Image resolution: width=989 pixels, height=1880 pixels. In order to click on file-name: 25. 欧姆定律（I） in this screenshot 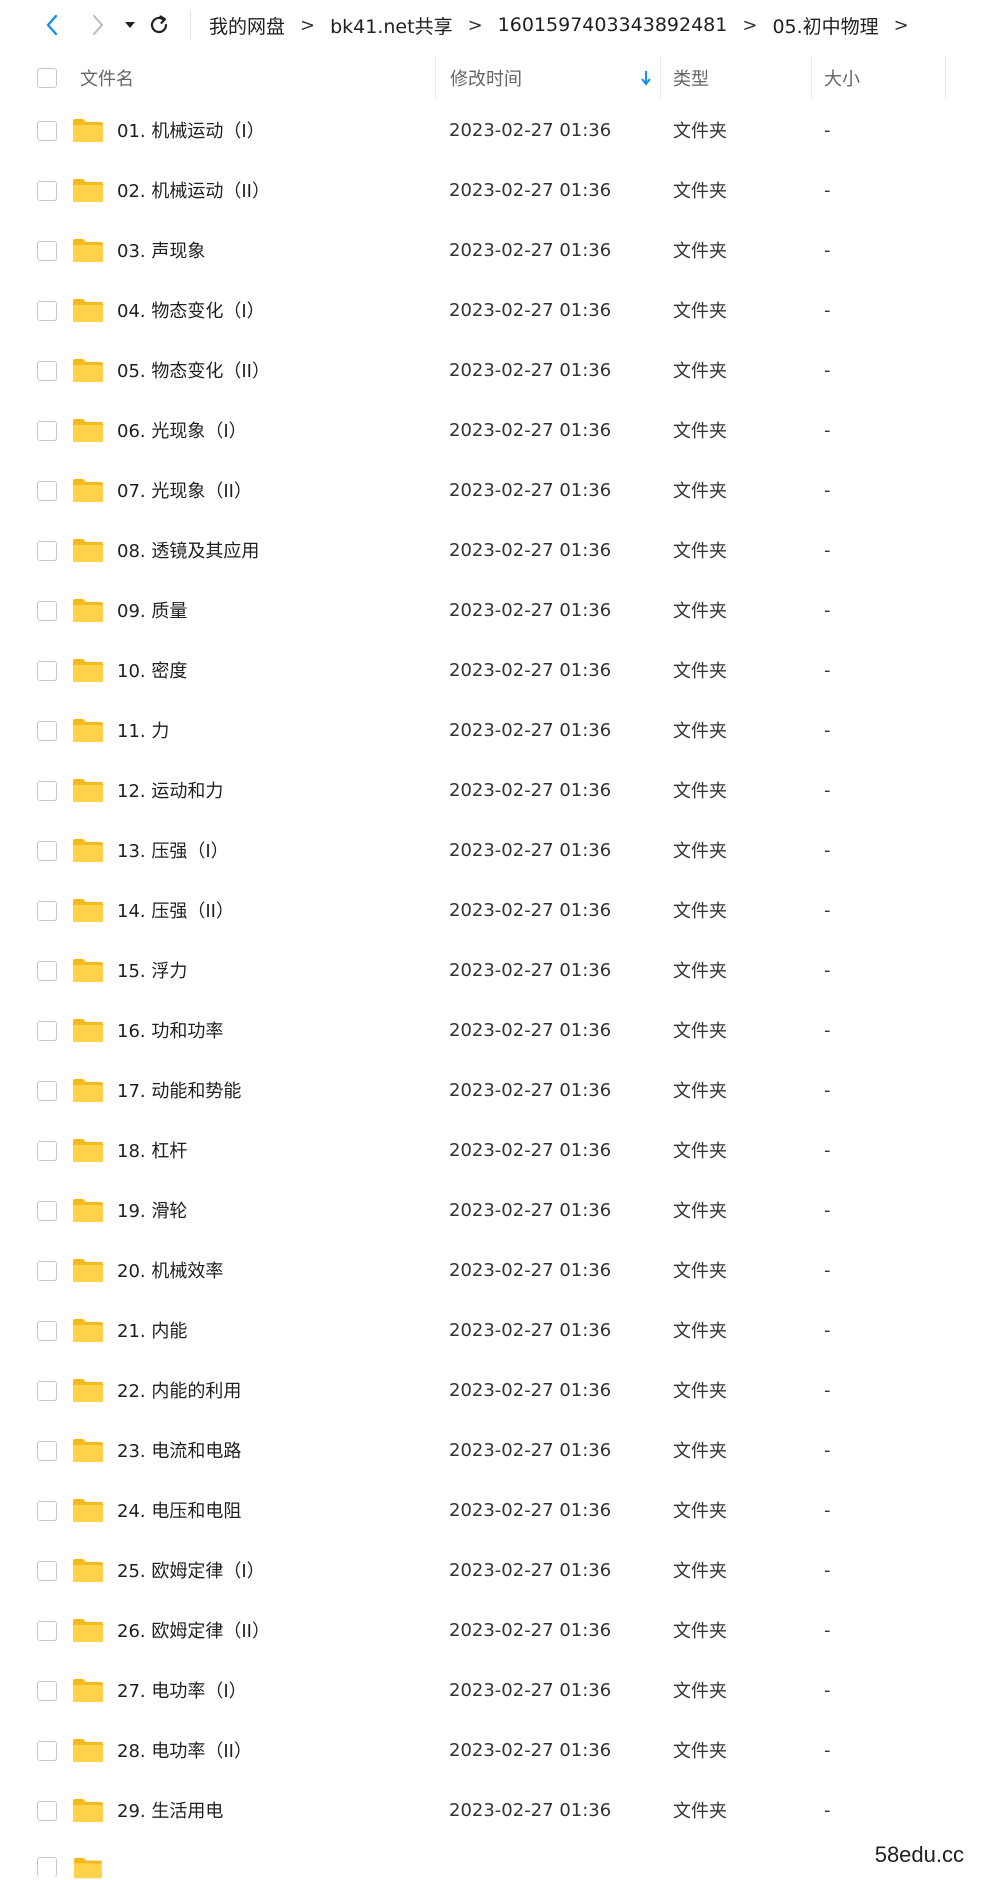, I will do `click(191, 1570)`.